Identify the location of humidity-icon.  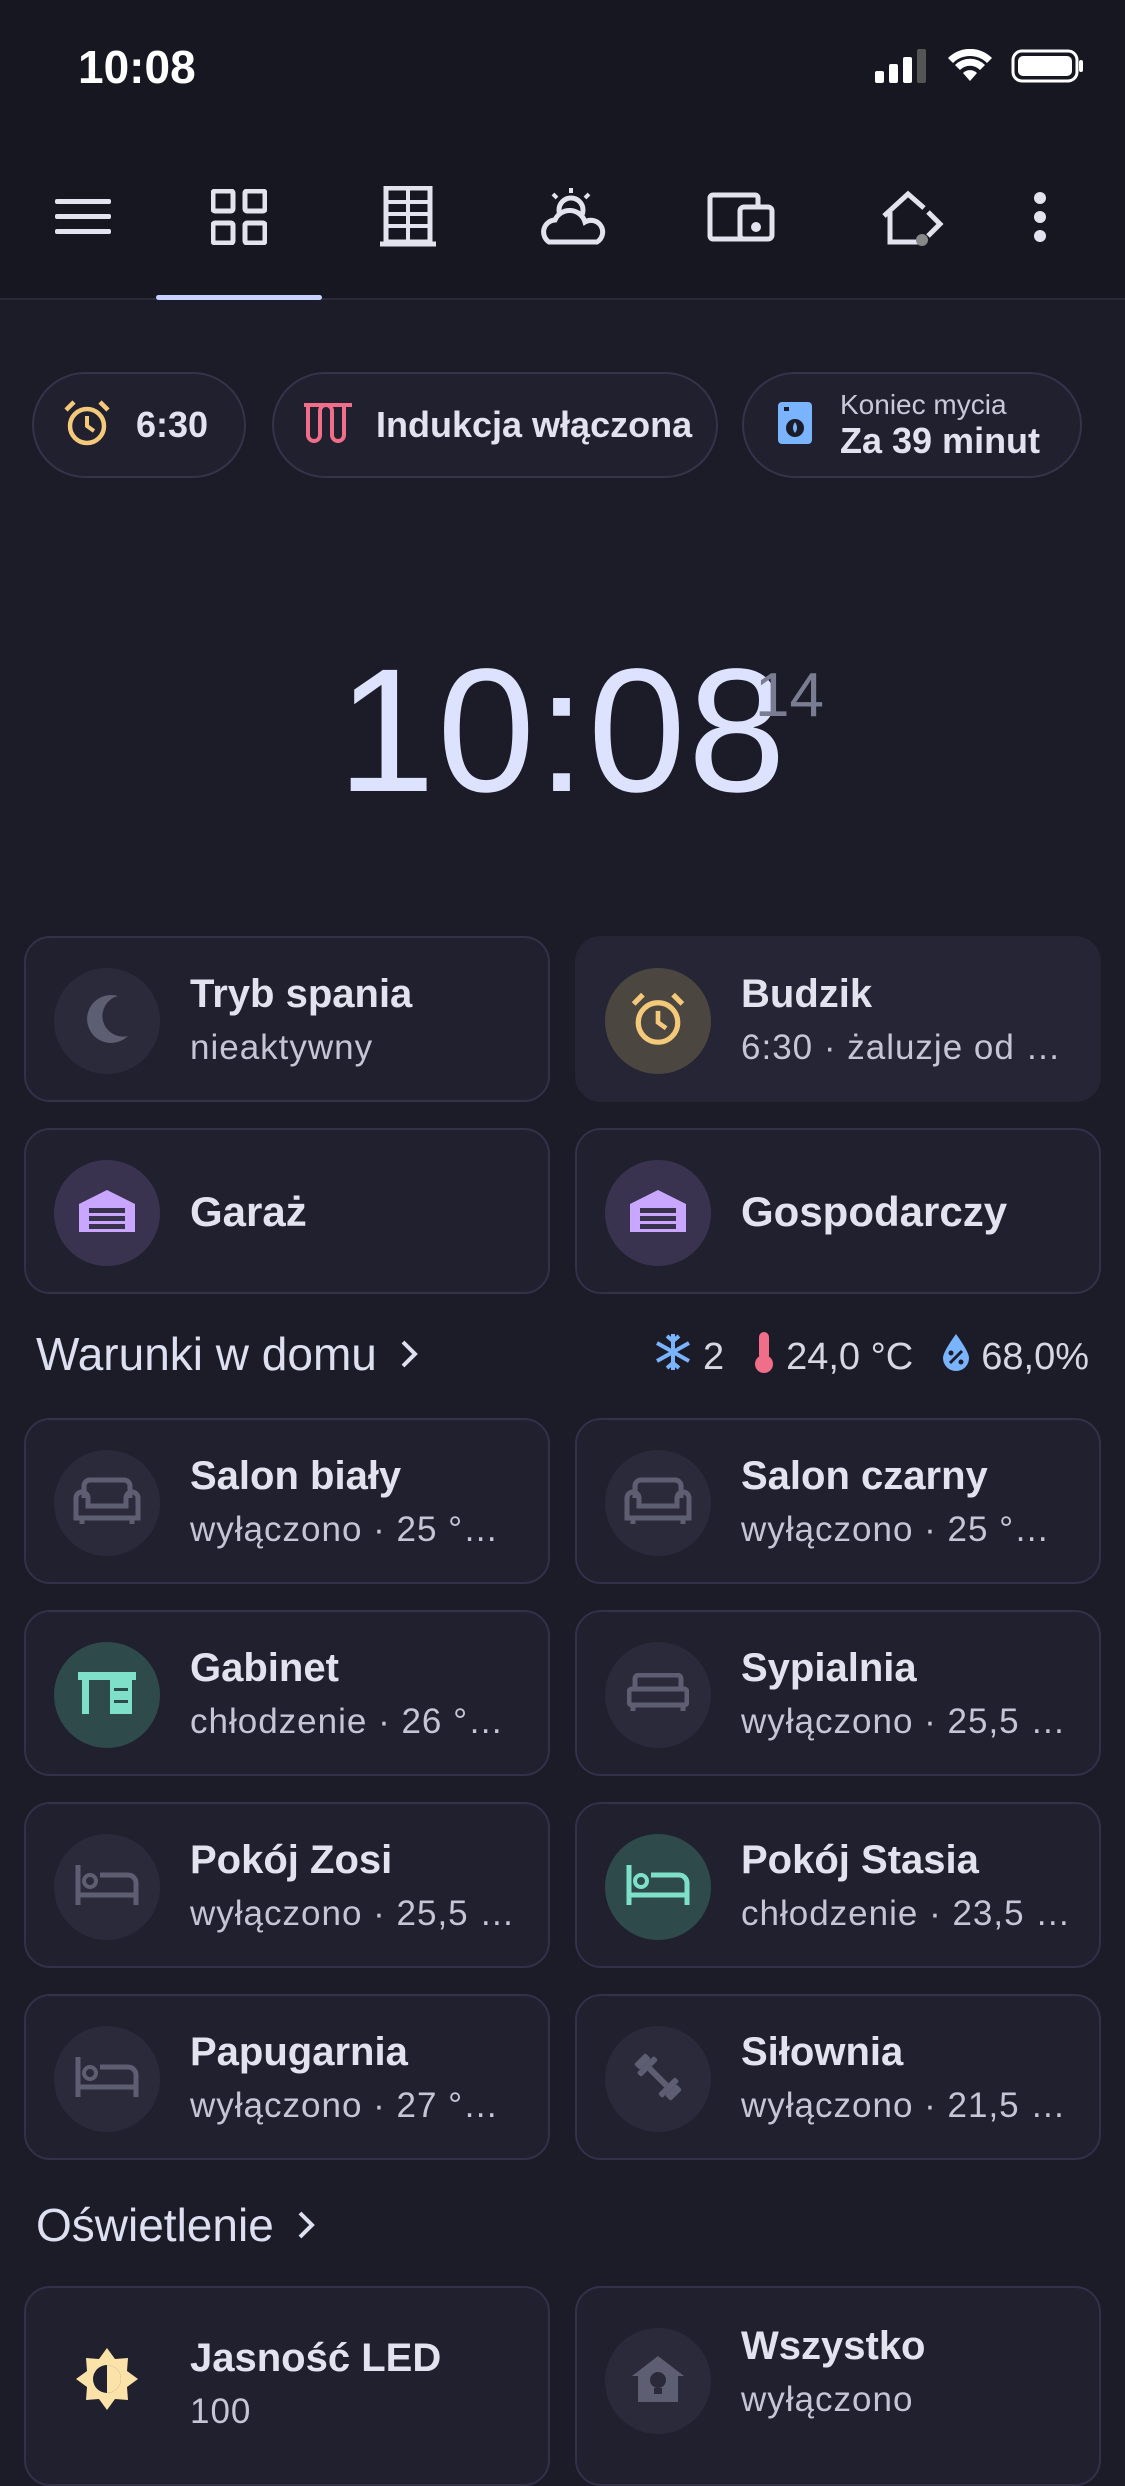
(956, 1357).